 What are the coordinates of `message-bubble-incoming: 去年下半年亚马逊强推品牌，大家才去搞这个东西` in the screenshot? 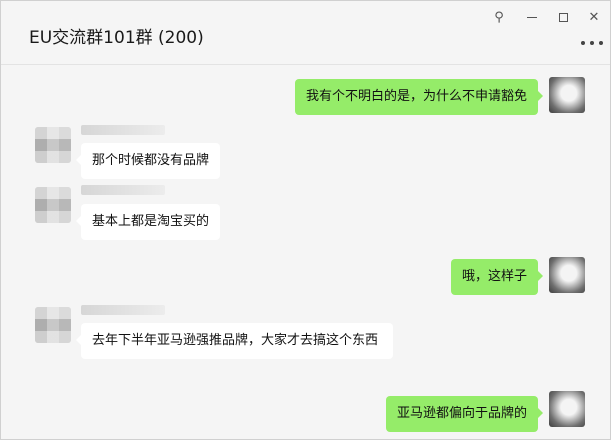 It's located at (234, 341).